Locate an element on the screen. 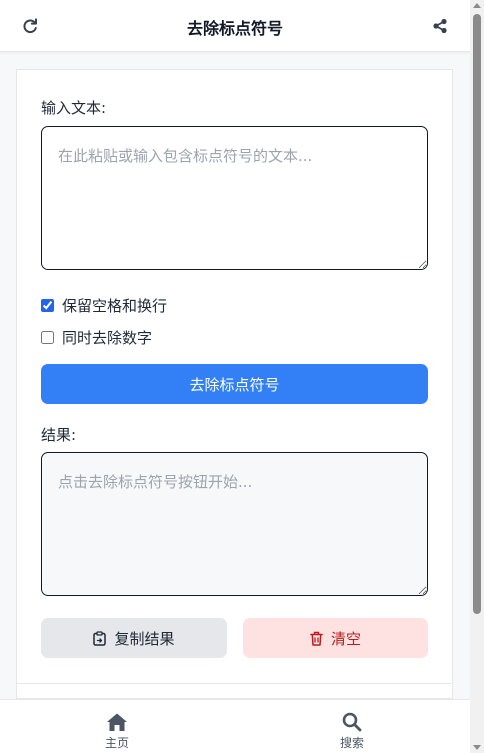 This screenshot has width=484, height=753. remove-punctuation-button: 去除标点符号 is located at coordinates (234, 384).